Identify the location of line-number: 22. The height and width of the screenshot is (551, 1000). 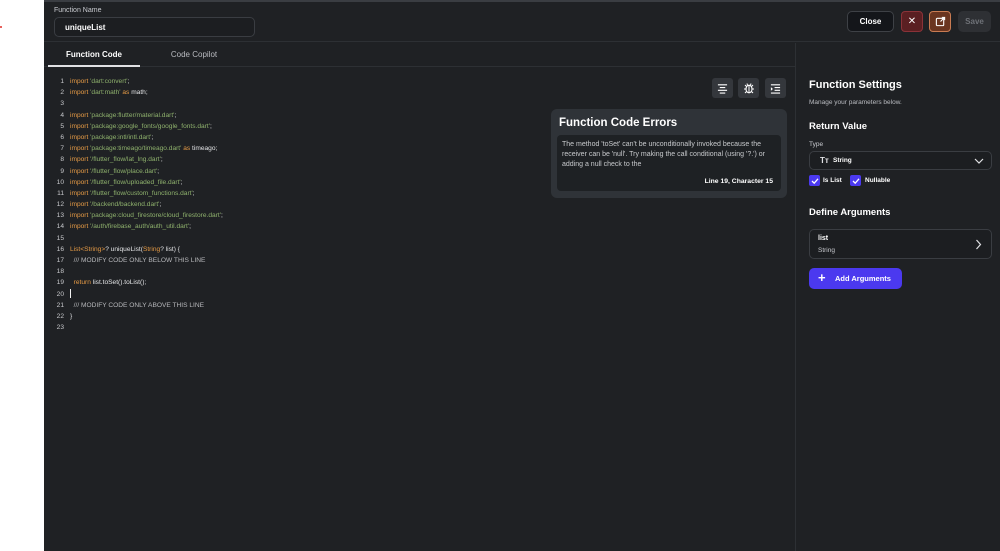
(60, 316).